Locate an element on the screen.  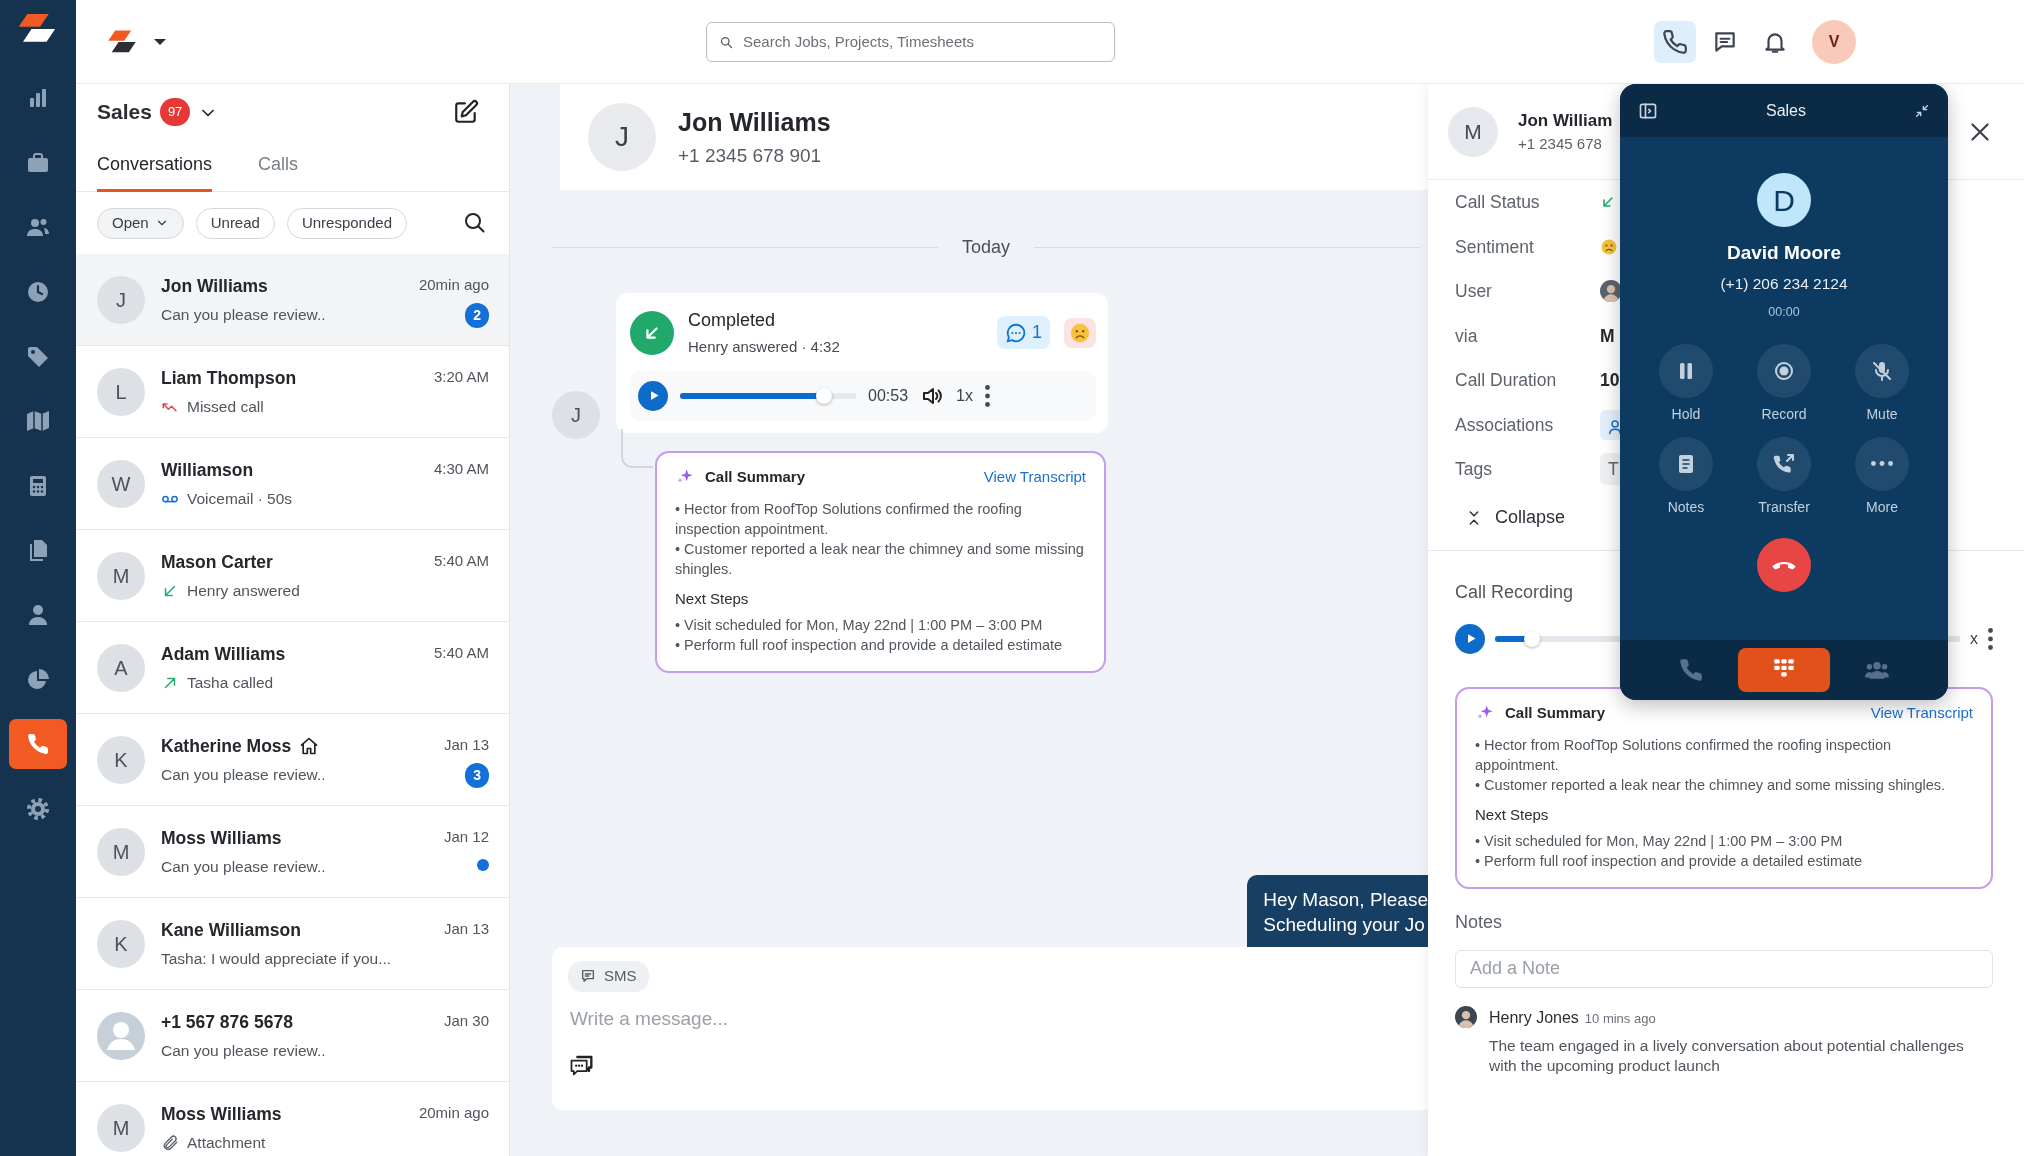
settings-icon is located at coordinates (38, 808).